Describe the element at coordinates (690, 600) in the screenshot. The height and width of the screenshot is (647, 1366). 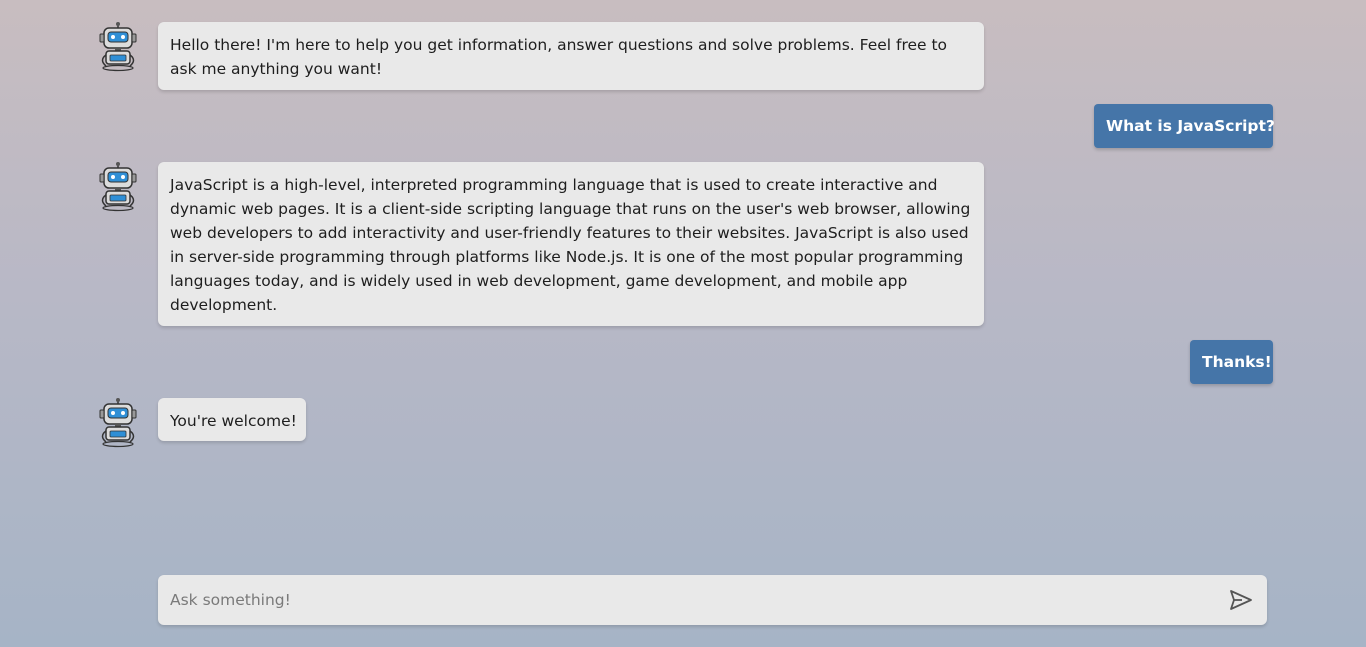
I see `chat-input` at that location.